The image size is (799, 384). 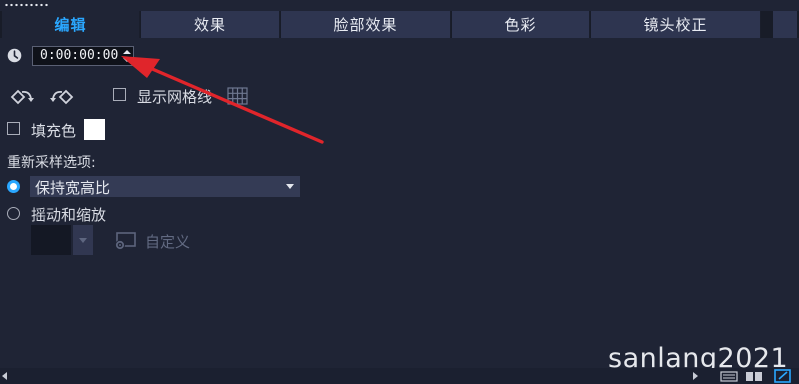 What do you see at coordinates (125, 241) in the screenshot?
I see `custom-settings-icon` at bounding box center [125, 241].